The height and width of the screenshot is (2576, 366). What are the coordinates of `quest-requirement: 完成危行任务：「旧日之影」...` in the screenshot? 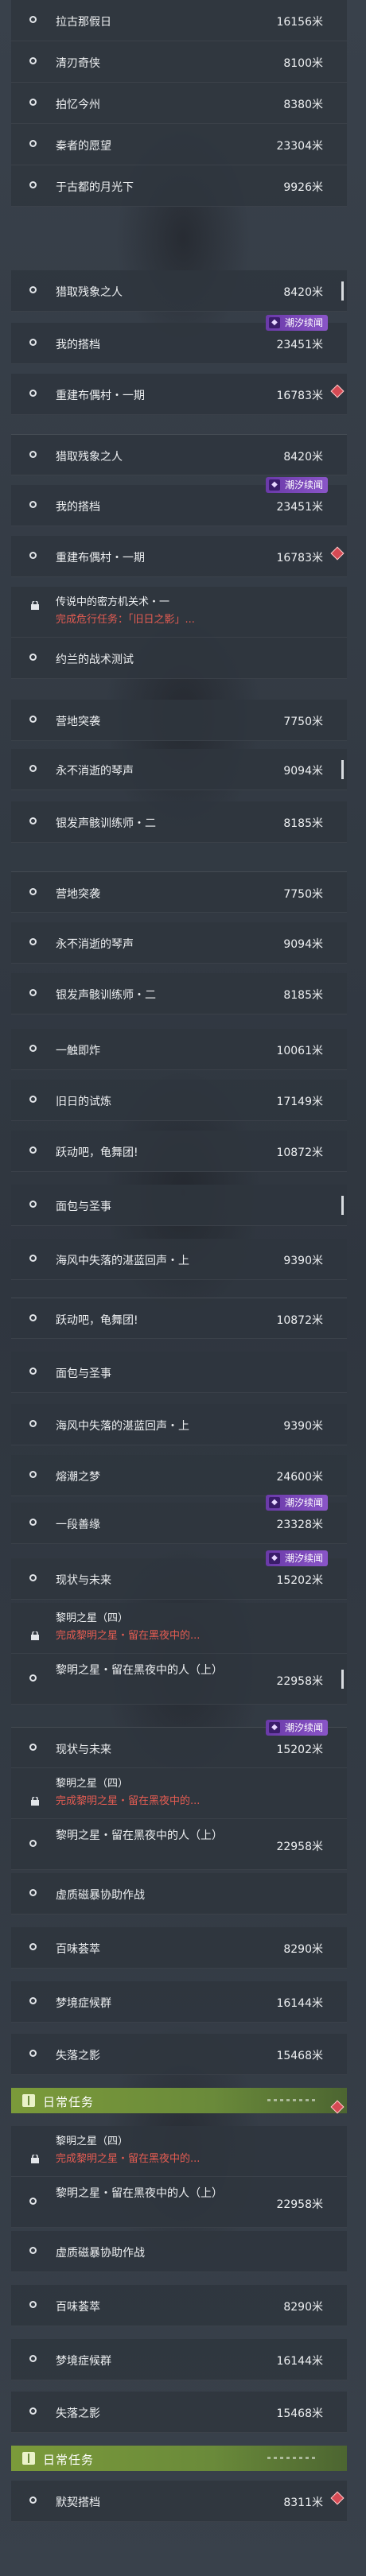 It's located at (125, 620).